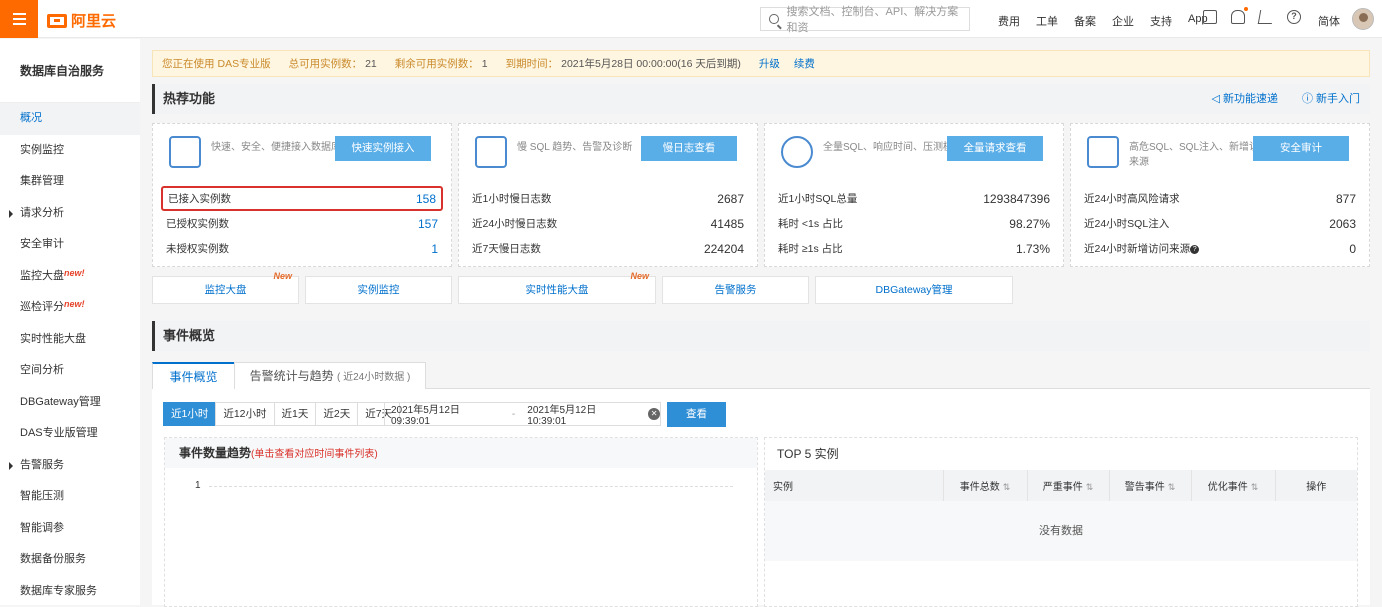 This screenshot has height=607, width=1382. I want to click on sidebar-item-alerts: 告警服务, so click(70, 466).